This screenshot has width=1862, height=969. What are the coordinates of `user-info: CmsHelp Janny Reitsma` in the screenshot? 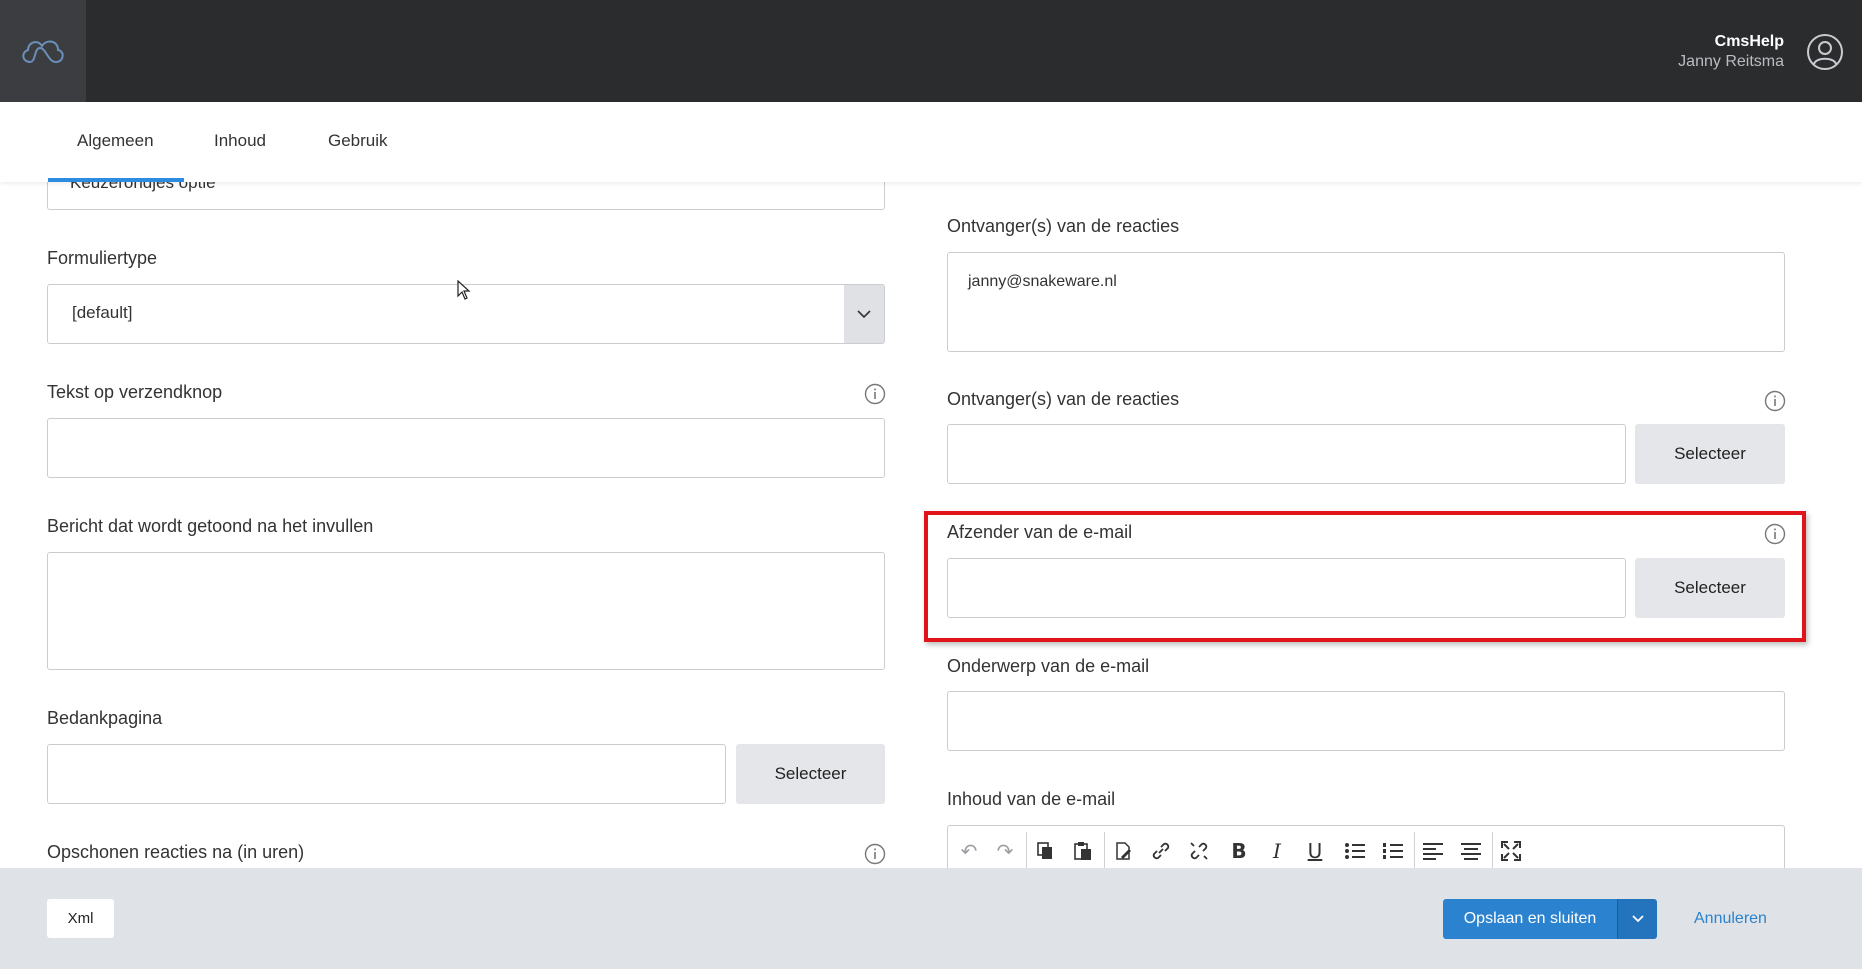 It's located at (1731, 52).